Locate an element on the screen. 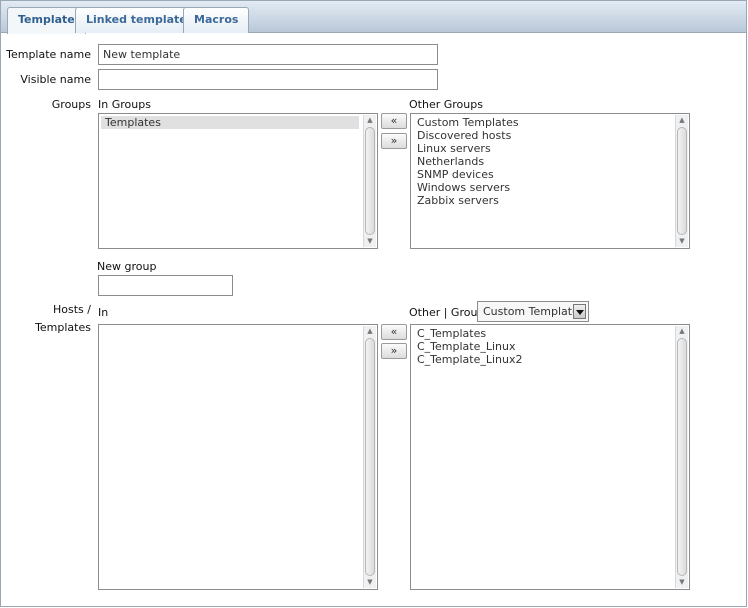  list-item: Netherlands is located at coordinates (542, 161).